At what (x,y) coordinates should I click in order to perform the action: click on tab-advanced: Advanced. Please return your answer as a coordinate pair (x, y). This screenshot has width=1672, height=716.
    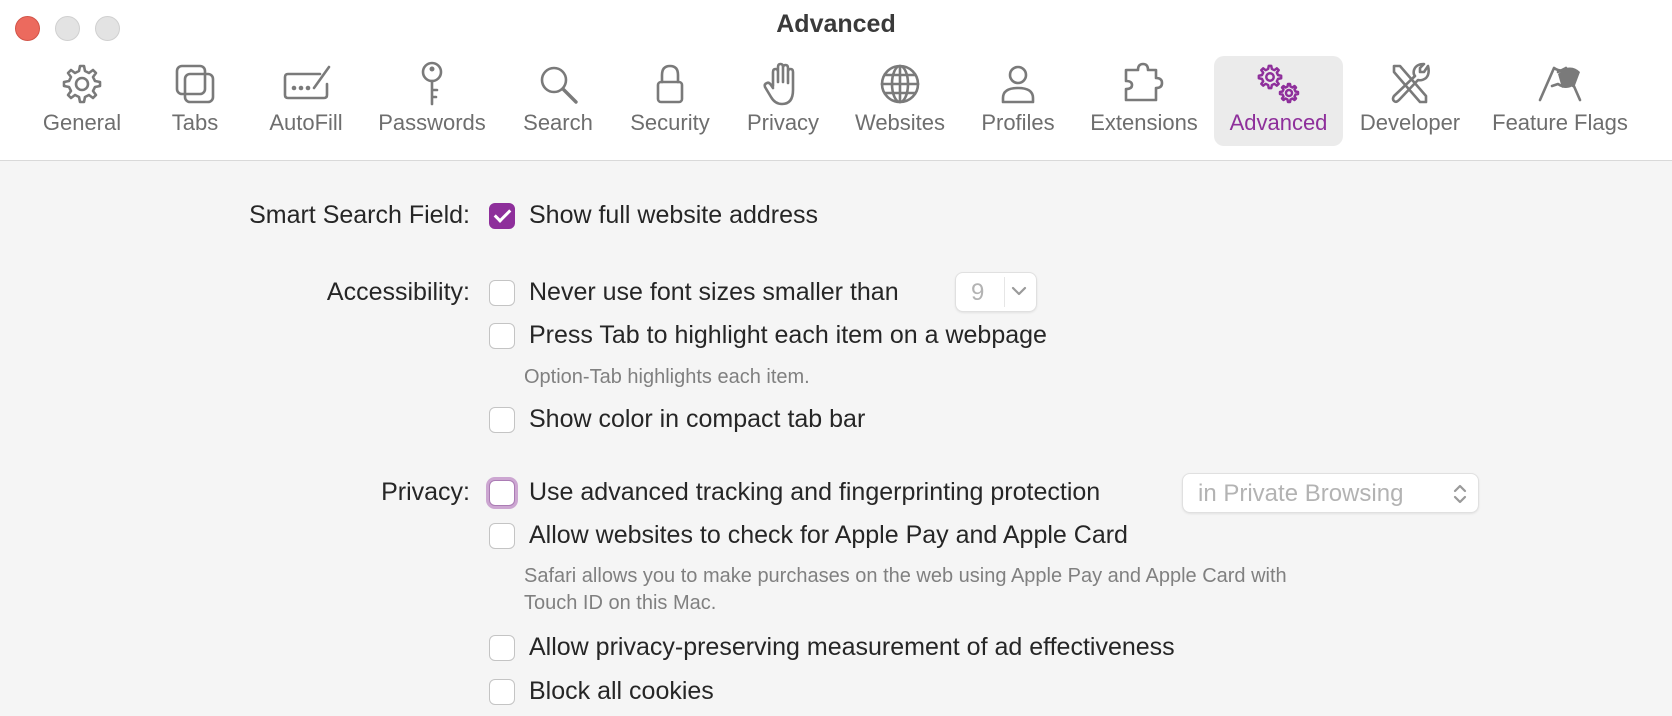
    Looking at the image, I should click on (1278, 101).